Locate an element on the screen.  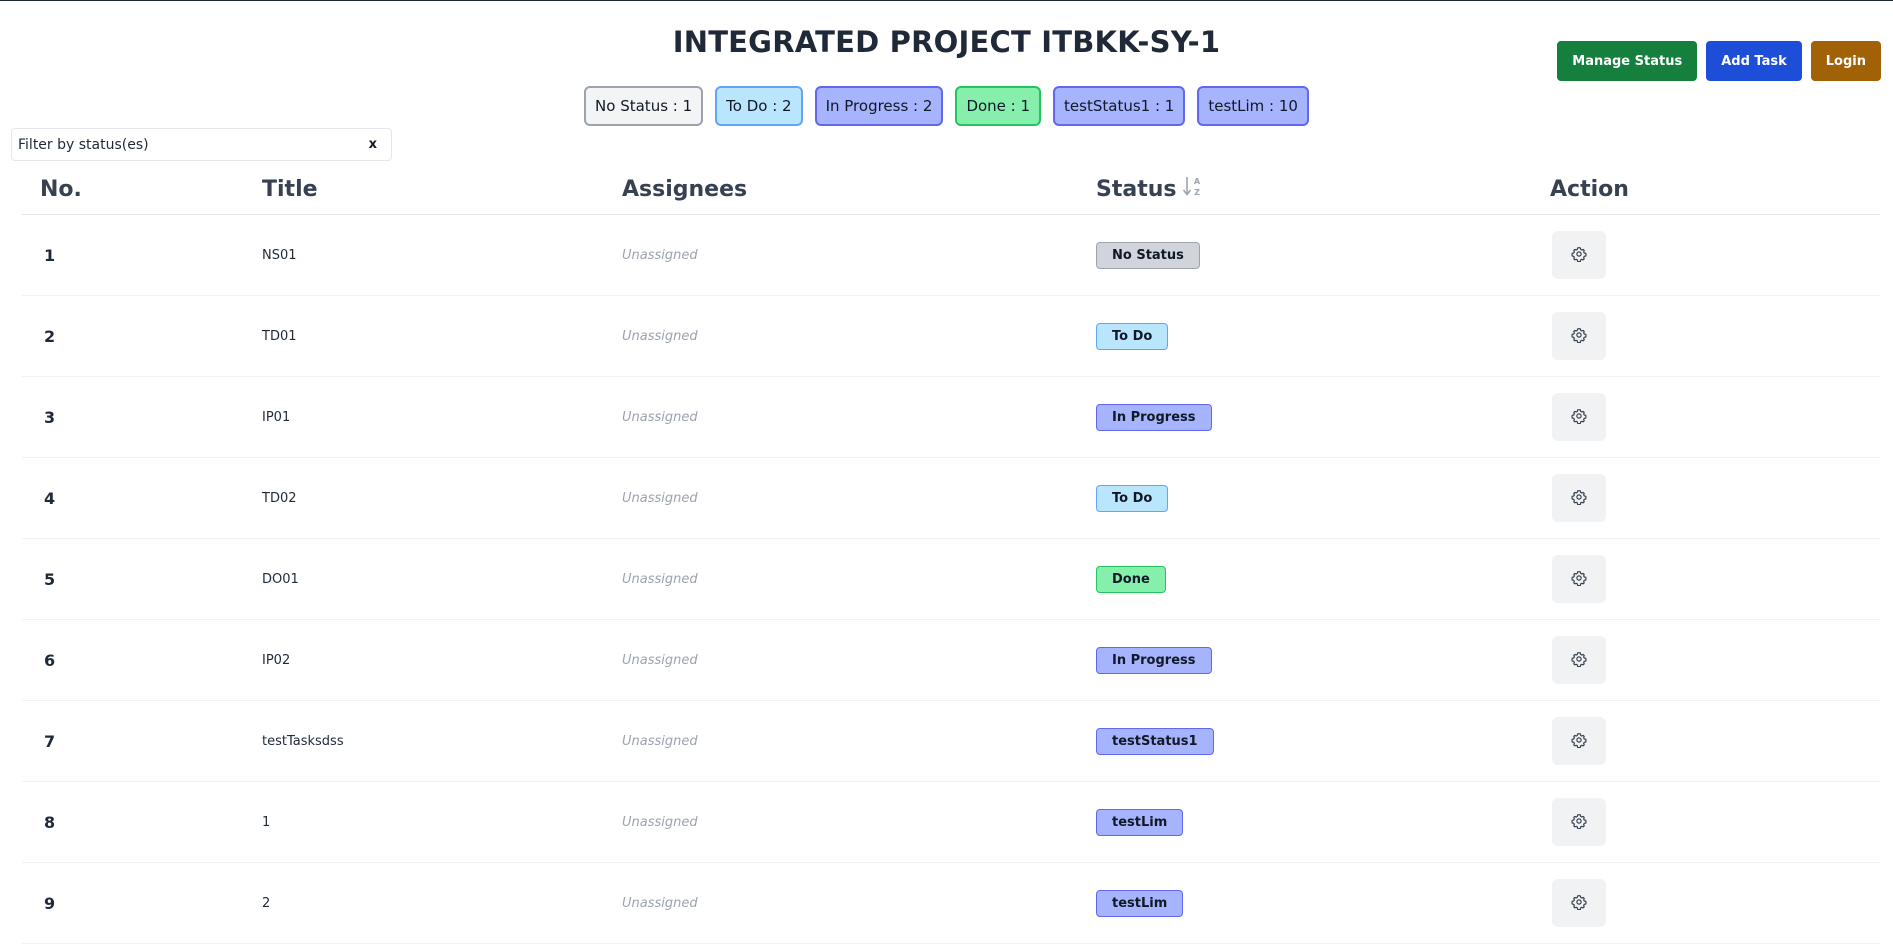
column-header-status: Status A Z is located at coordinates (1150, 189).